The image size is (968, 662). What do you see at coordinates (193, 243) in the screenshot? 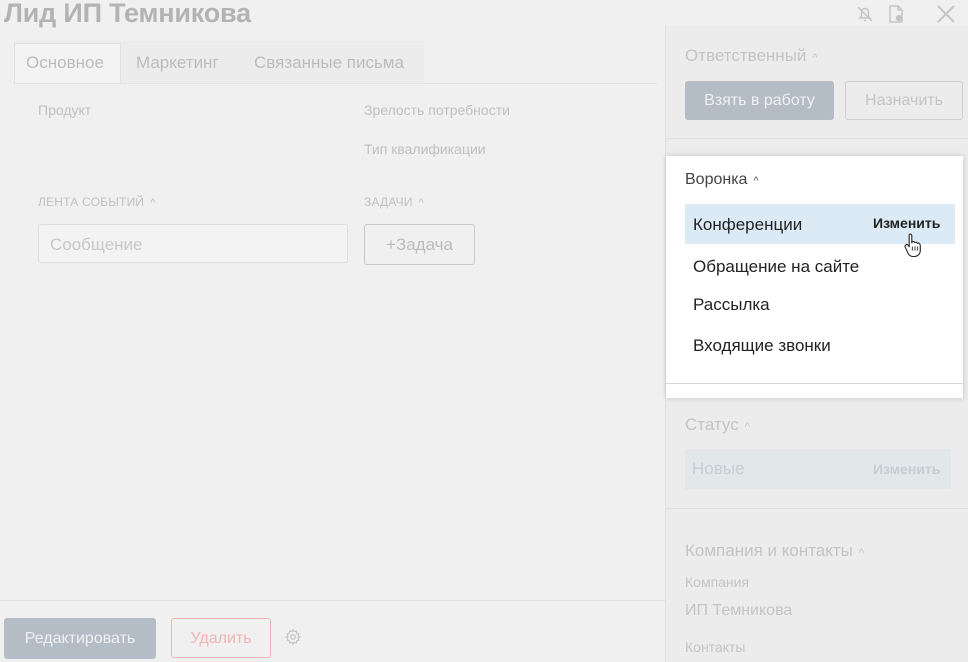
I see `message-input: Сообщение` at bounding box center [193, 243].